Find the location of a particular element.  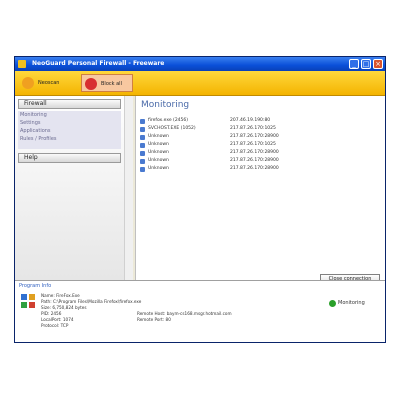

neoscan-button: Neoscan is located at coordinates (47, 83).